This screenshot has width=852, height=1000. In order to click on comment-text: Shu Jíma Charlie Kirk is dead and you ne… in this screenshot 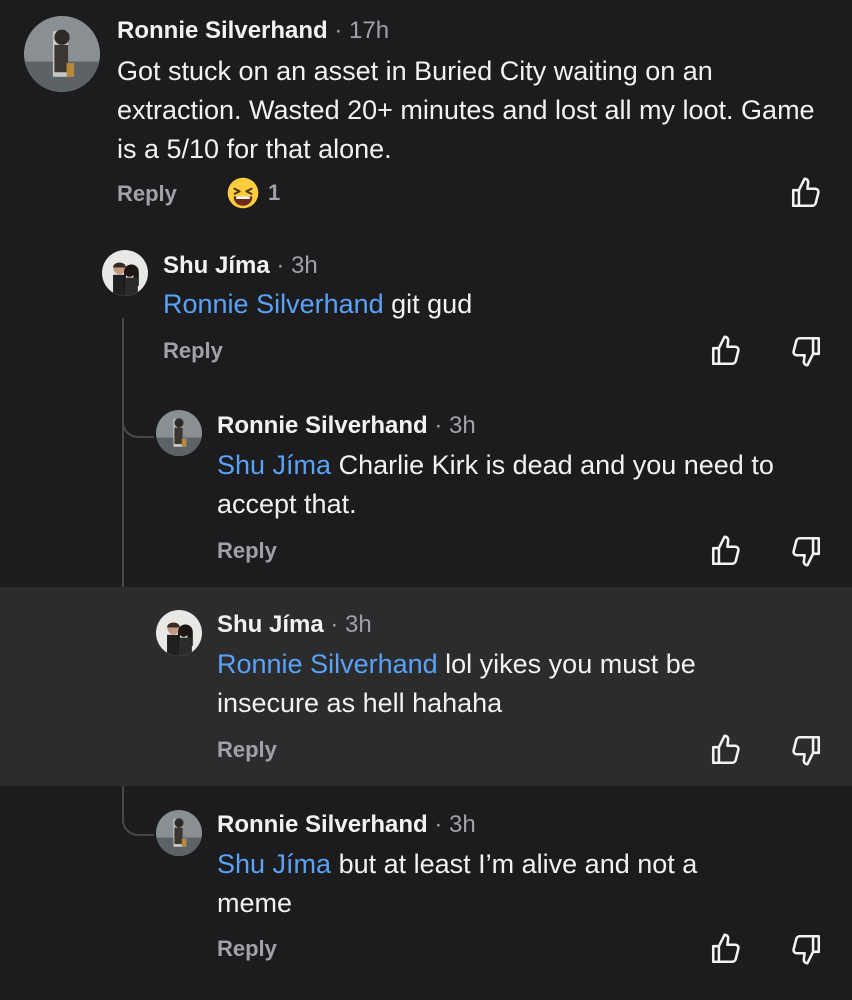, I will do `click(524, 485)`.